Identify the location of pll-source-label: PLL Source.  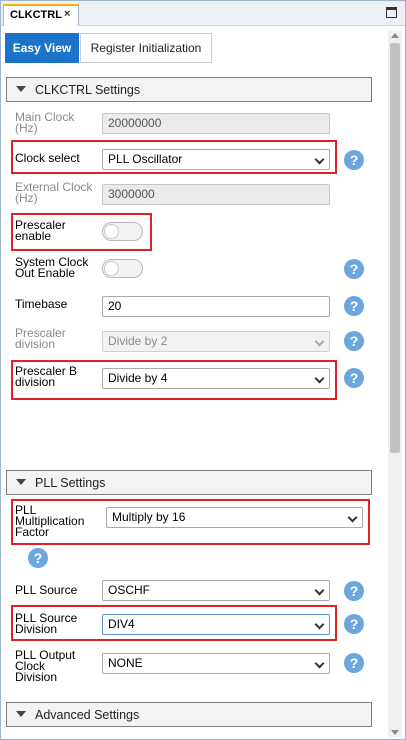
(46, 590).